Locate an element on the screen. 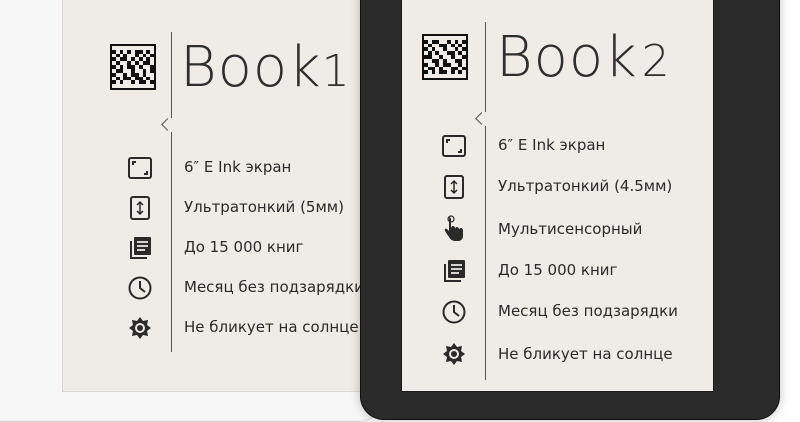  touch-hand-icon is located at coordinates (454, 228).